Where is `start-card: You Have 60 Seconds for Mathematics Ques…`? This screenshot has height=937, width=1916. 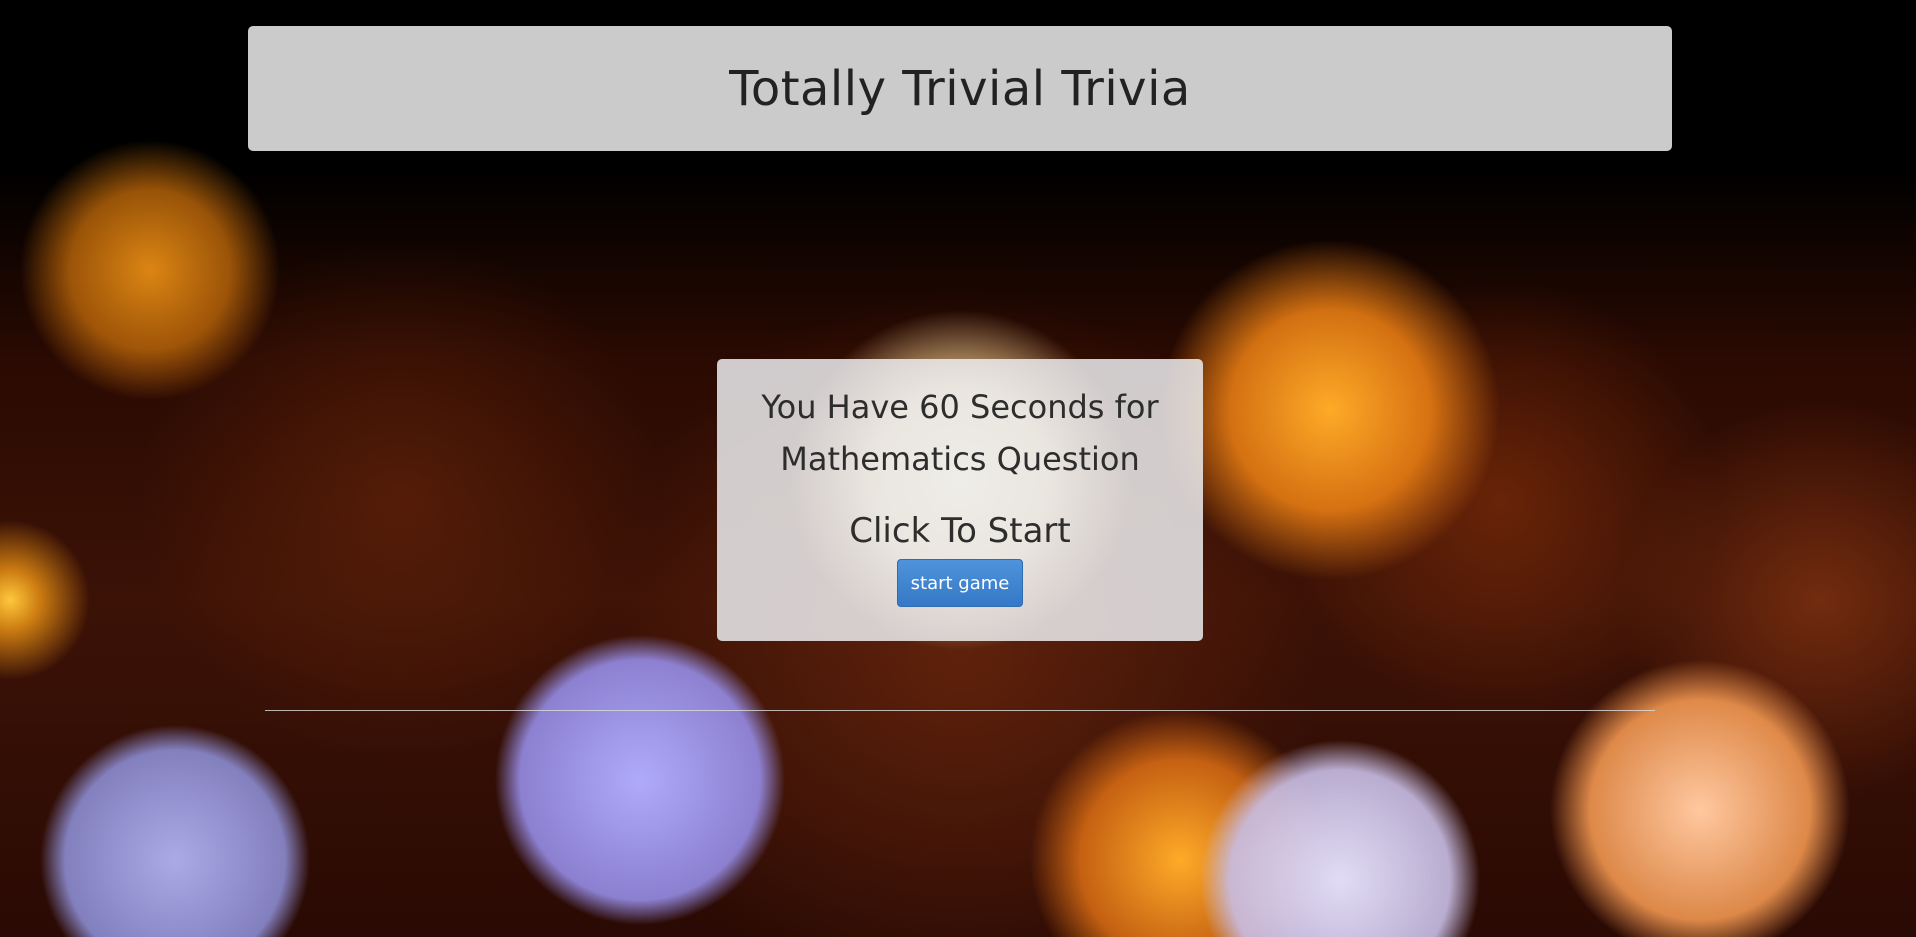
start-card: You Have 60 Seconds for Mathematics Ques… is located at coordinates (960, 500).